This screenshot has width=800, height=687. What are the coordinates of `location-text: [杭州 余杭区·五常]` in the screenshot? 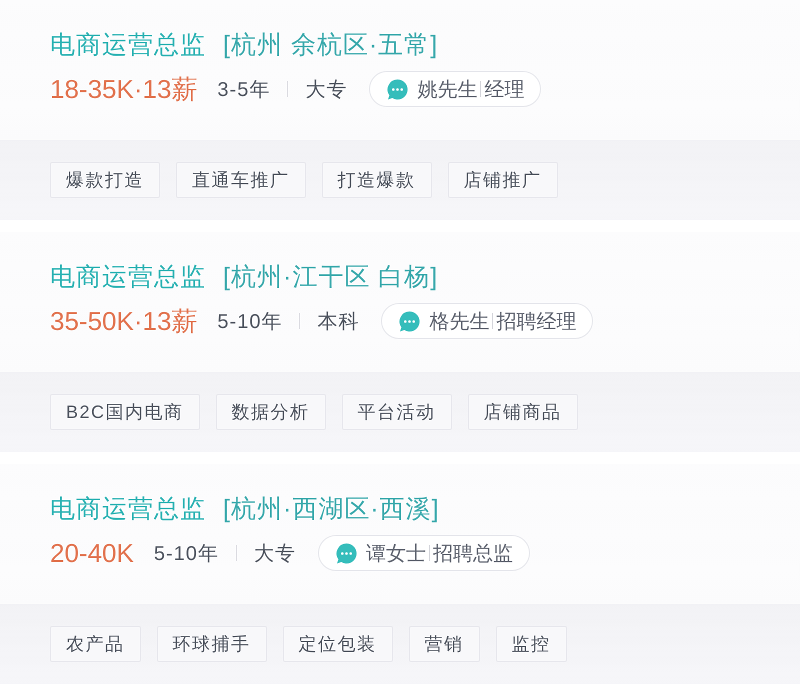 It's located at (330, 45).